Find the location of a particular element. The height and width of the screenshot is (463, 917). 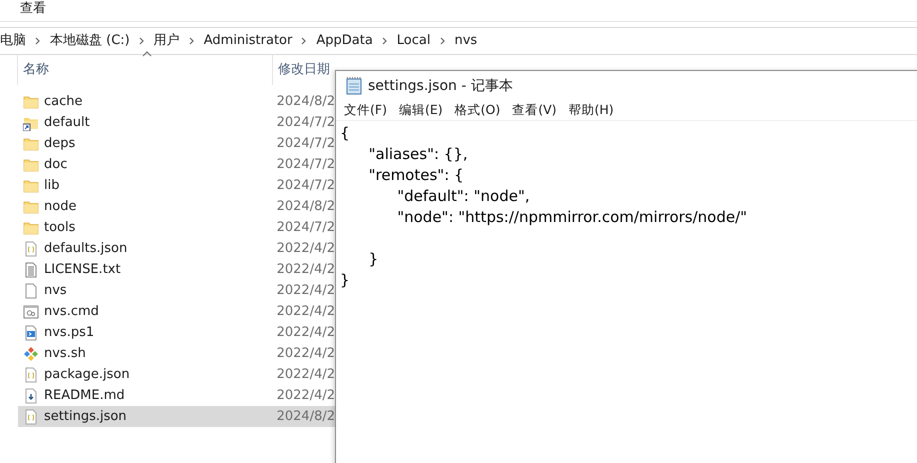

file-row: deps 2024/7/2 is located at coordinates (176, 143).